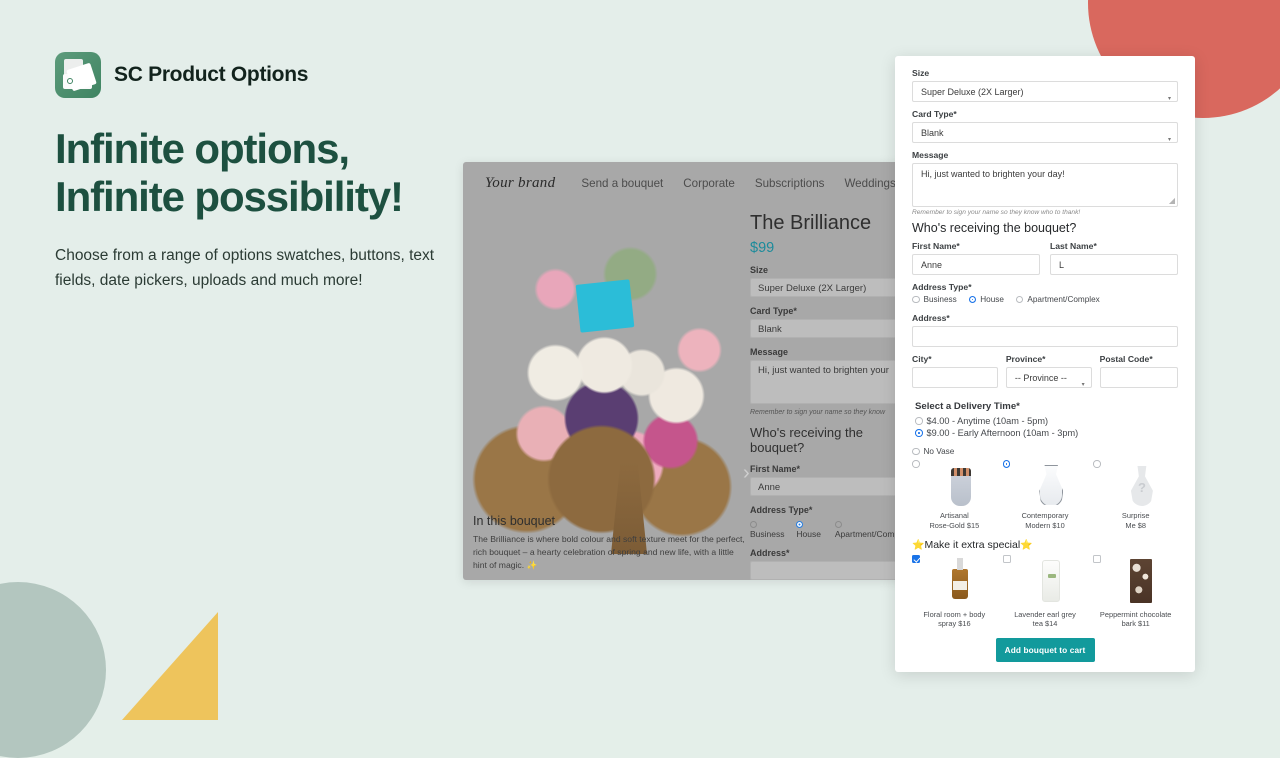  What do you see at coordinates (1045, 451) in the screenshot?
I see `radio-no-vase: No Vase` at bounding box center [1045, 451].